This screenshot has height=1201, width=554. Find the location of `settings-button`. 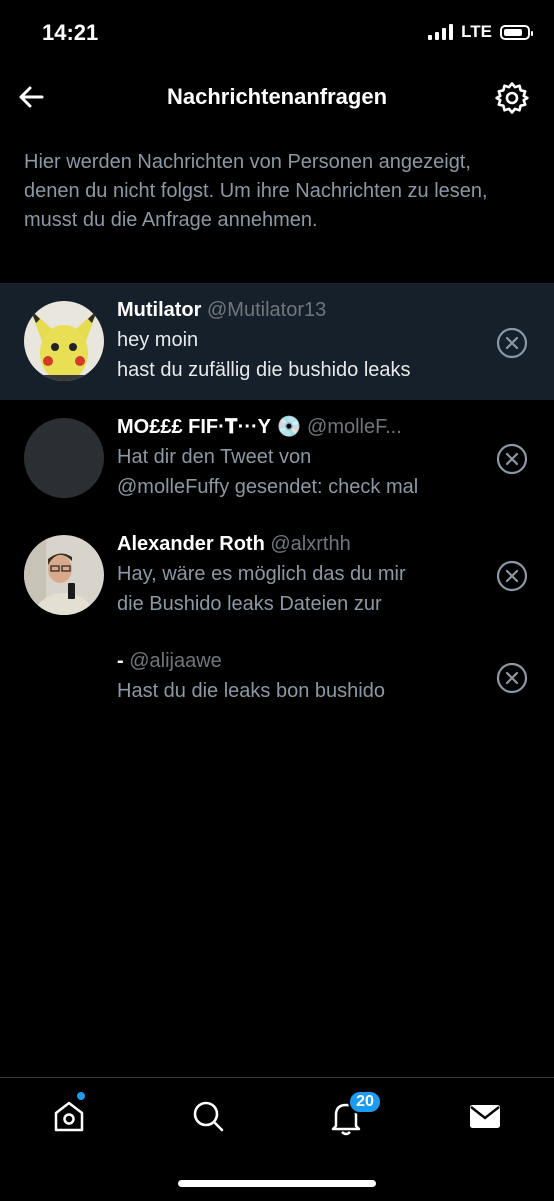

settings-button is located at coordinates (512, 98).